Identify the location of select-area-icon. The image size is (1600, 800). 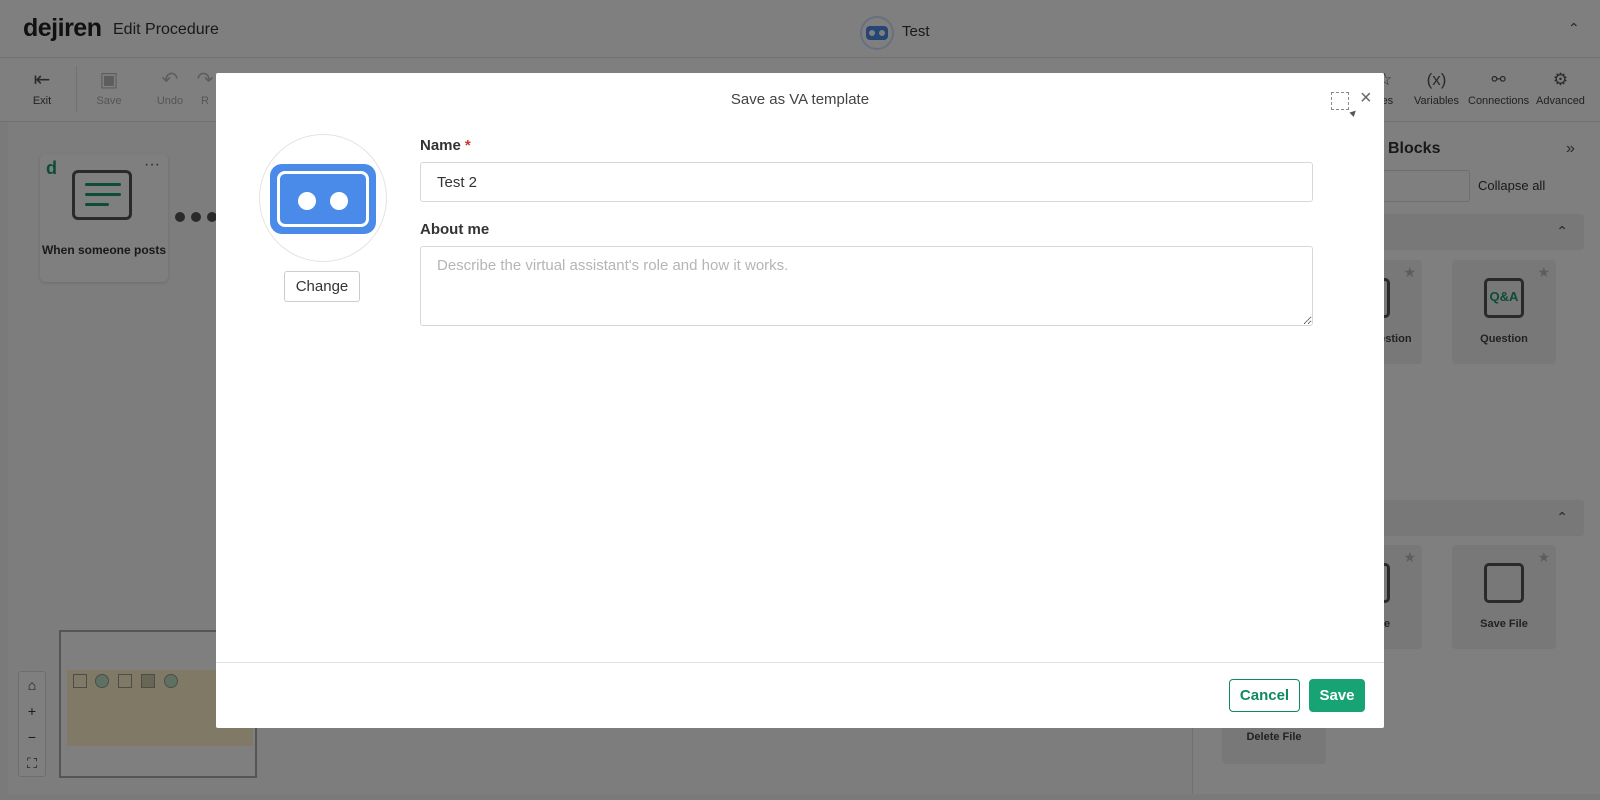
(1340, 101).